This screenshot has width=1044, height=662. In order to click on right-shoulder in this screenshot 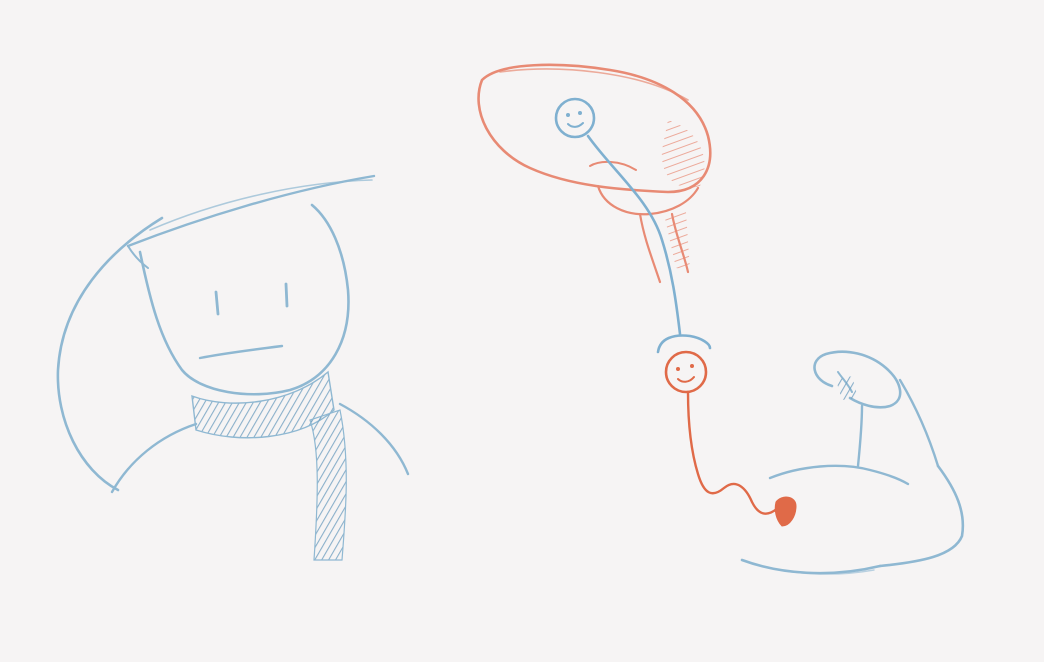, I will do `click(374, 439)`.